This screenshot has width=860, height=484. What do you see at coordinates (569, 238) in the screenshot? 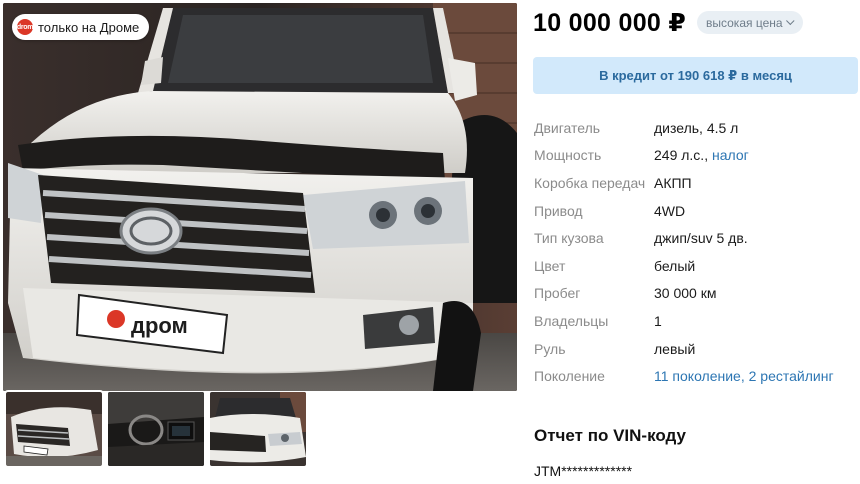
I see `spec-label: Тип кузова` at bounding box center [569, 238].